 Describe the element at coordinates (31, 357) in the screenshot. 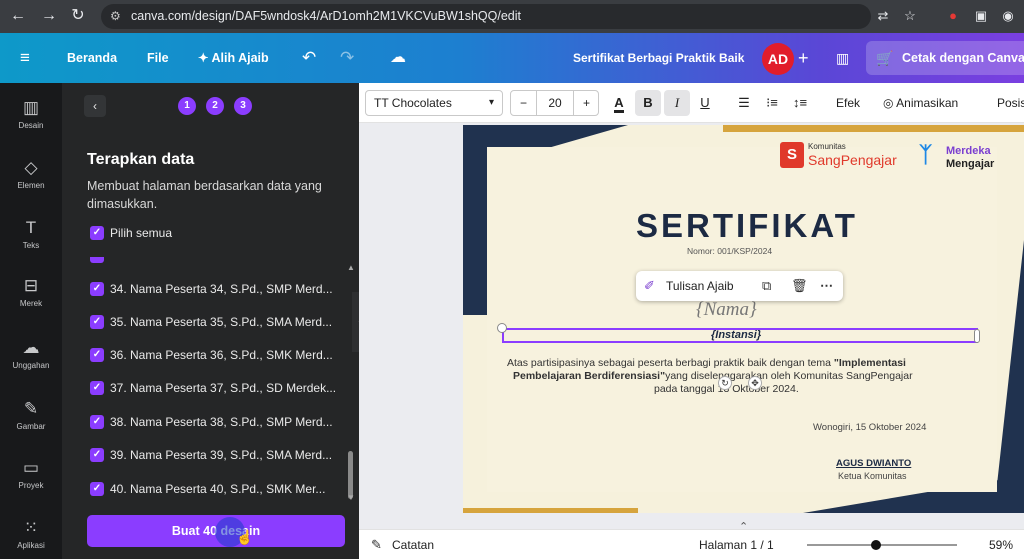

I see `rail-item-uploads: ☁ Unggahan` at that location.